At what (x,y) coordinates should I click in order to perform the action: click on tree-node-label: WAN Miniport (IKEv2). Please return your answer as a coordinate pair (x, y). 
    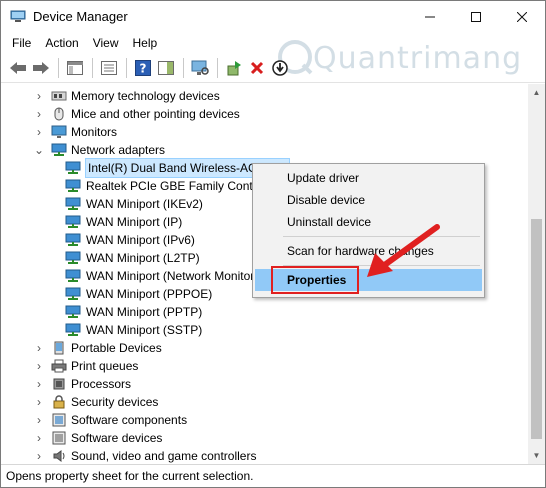
    Looking at the image, I should click on (144, 204).